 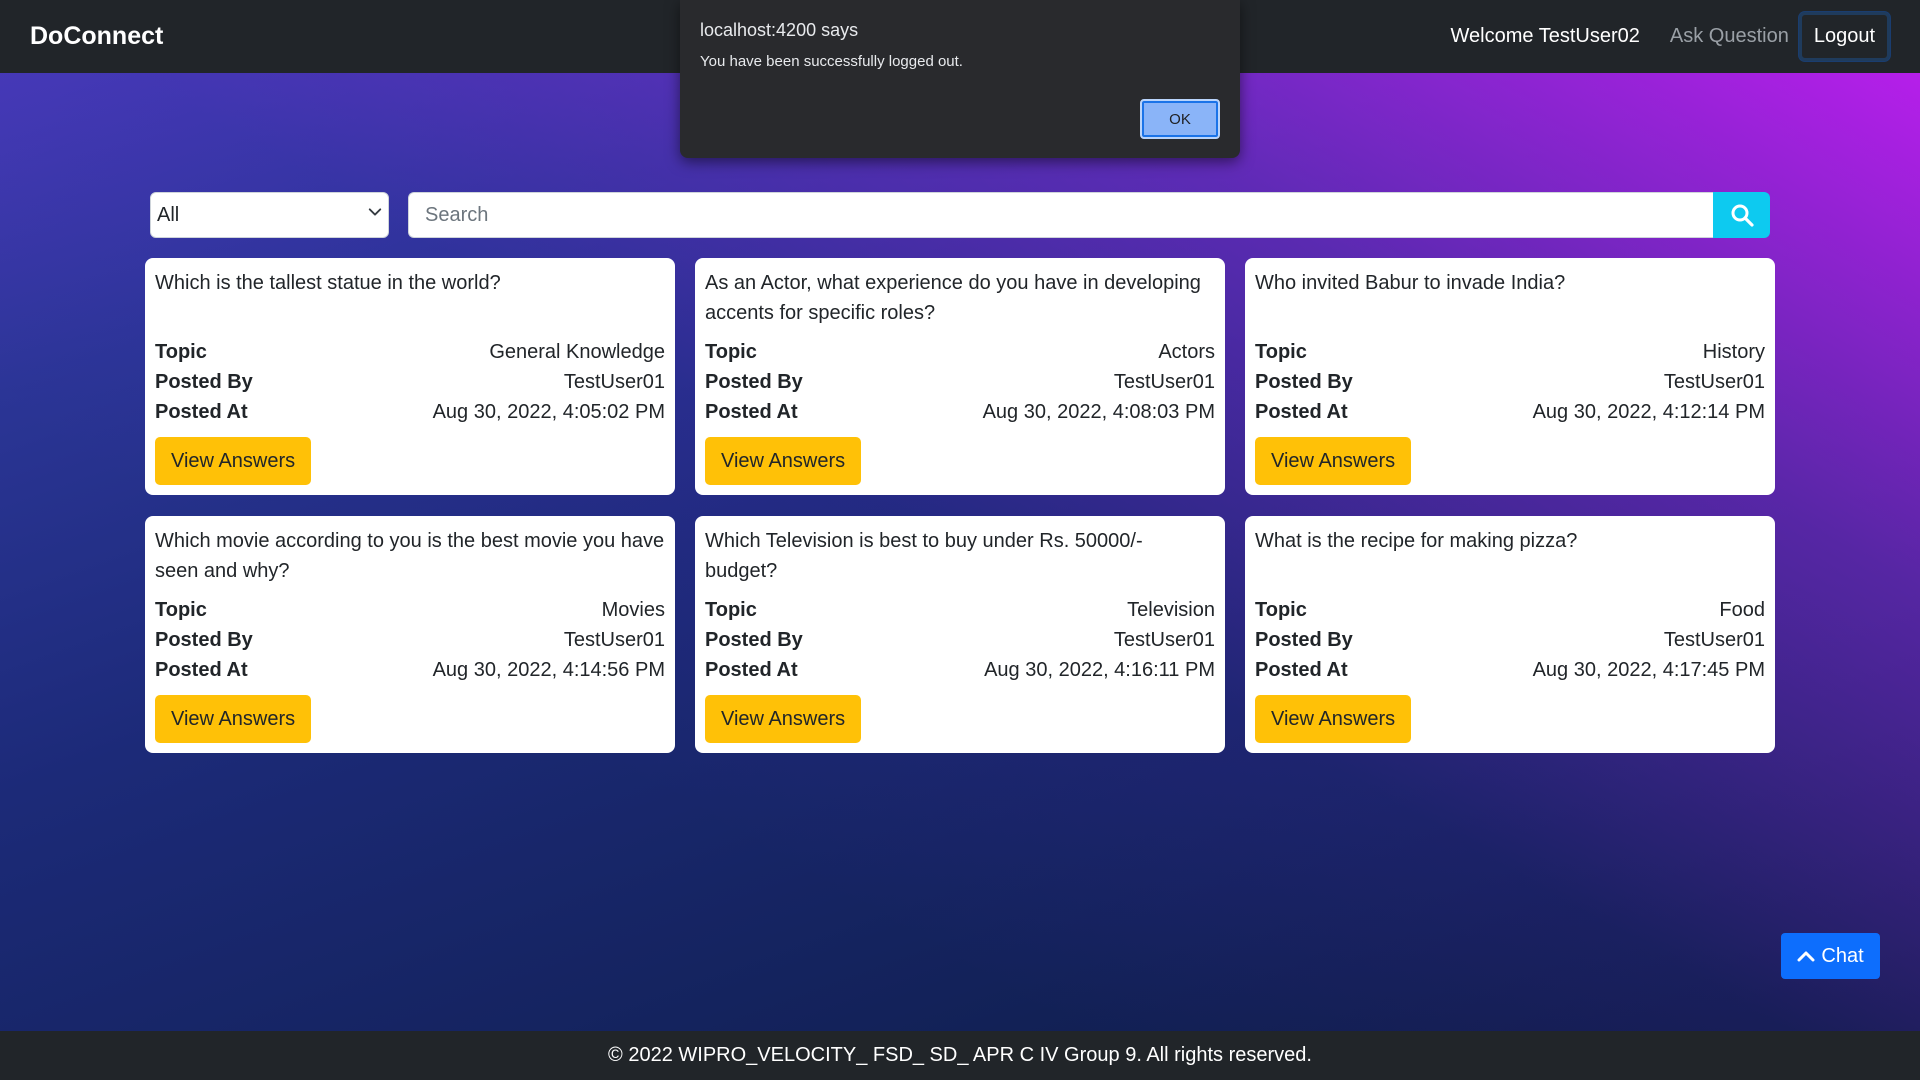 What do you see at coordinates (577, 352) in the screenshot?
I see `topic-value: General Knowledge` at bounding box center [577, 352].